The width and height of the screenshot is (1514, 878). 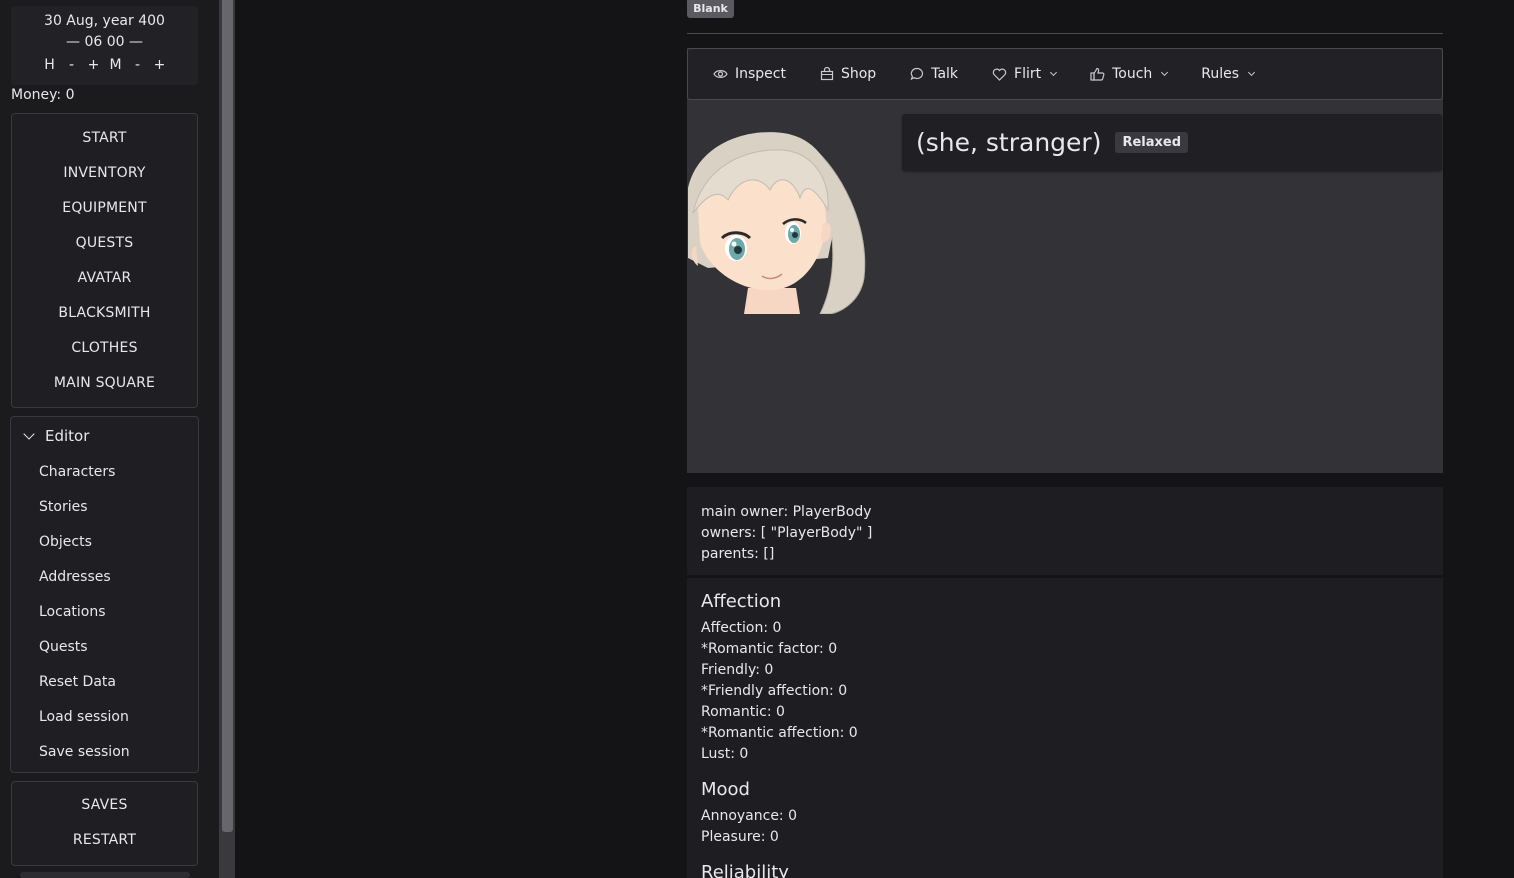 What do you see at coordinates (1009, 142) in the screenshot?
I see `character-name: (she, stranger)` at bounding box center [1009, 142].